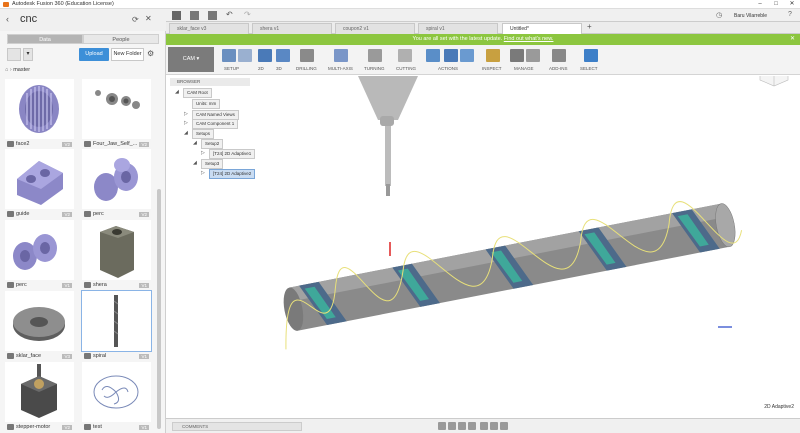 This screenshot has height=433, width=800. Describe the element at coordinates (265, 55) in the screenshot. I see `2d-adaptive-icon` at that location.